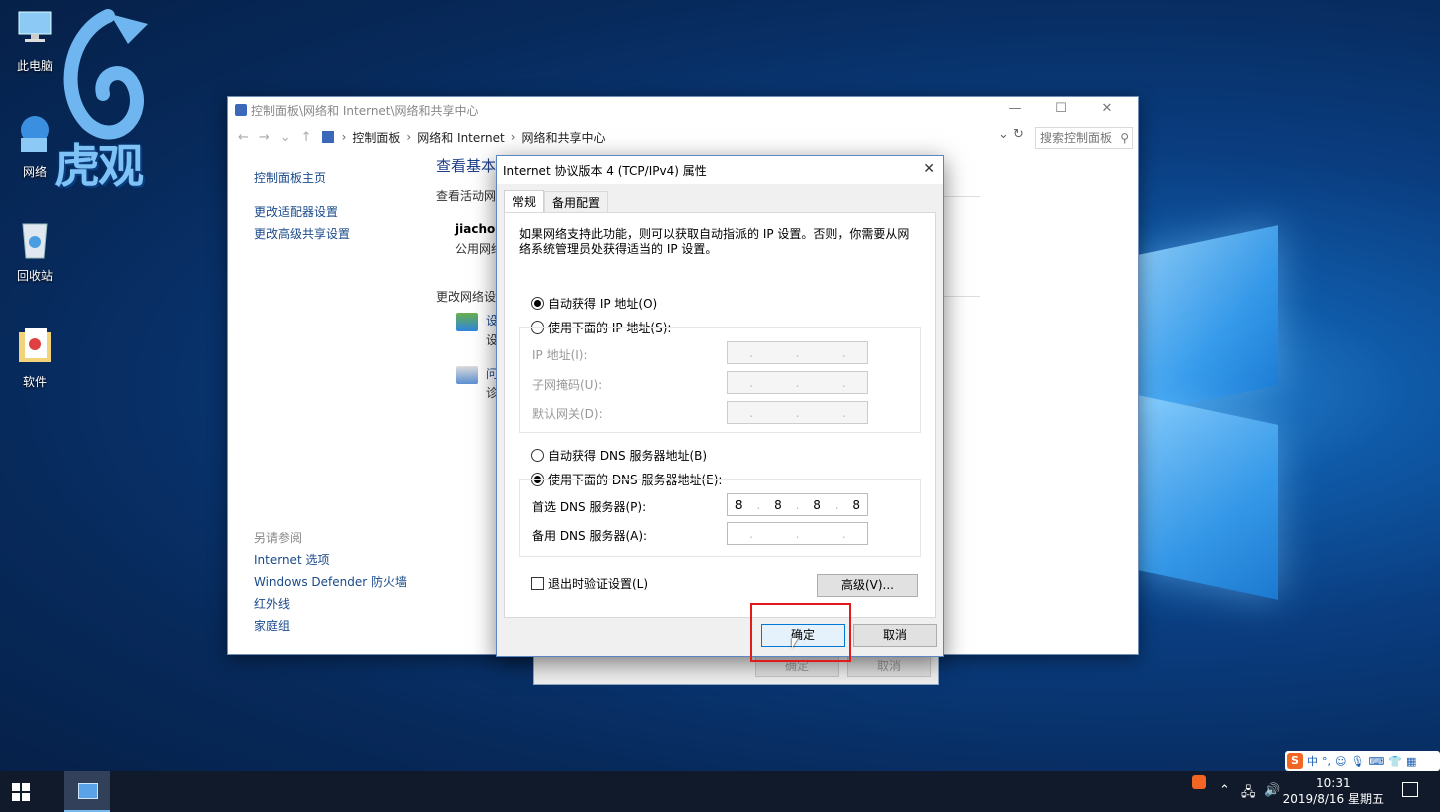 The width and height of the screenshot is (1440, 812). Describe the element at coordinates (1107, 108) in the screenshot. I see `close-button: ✕` at that location.